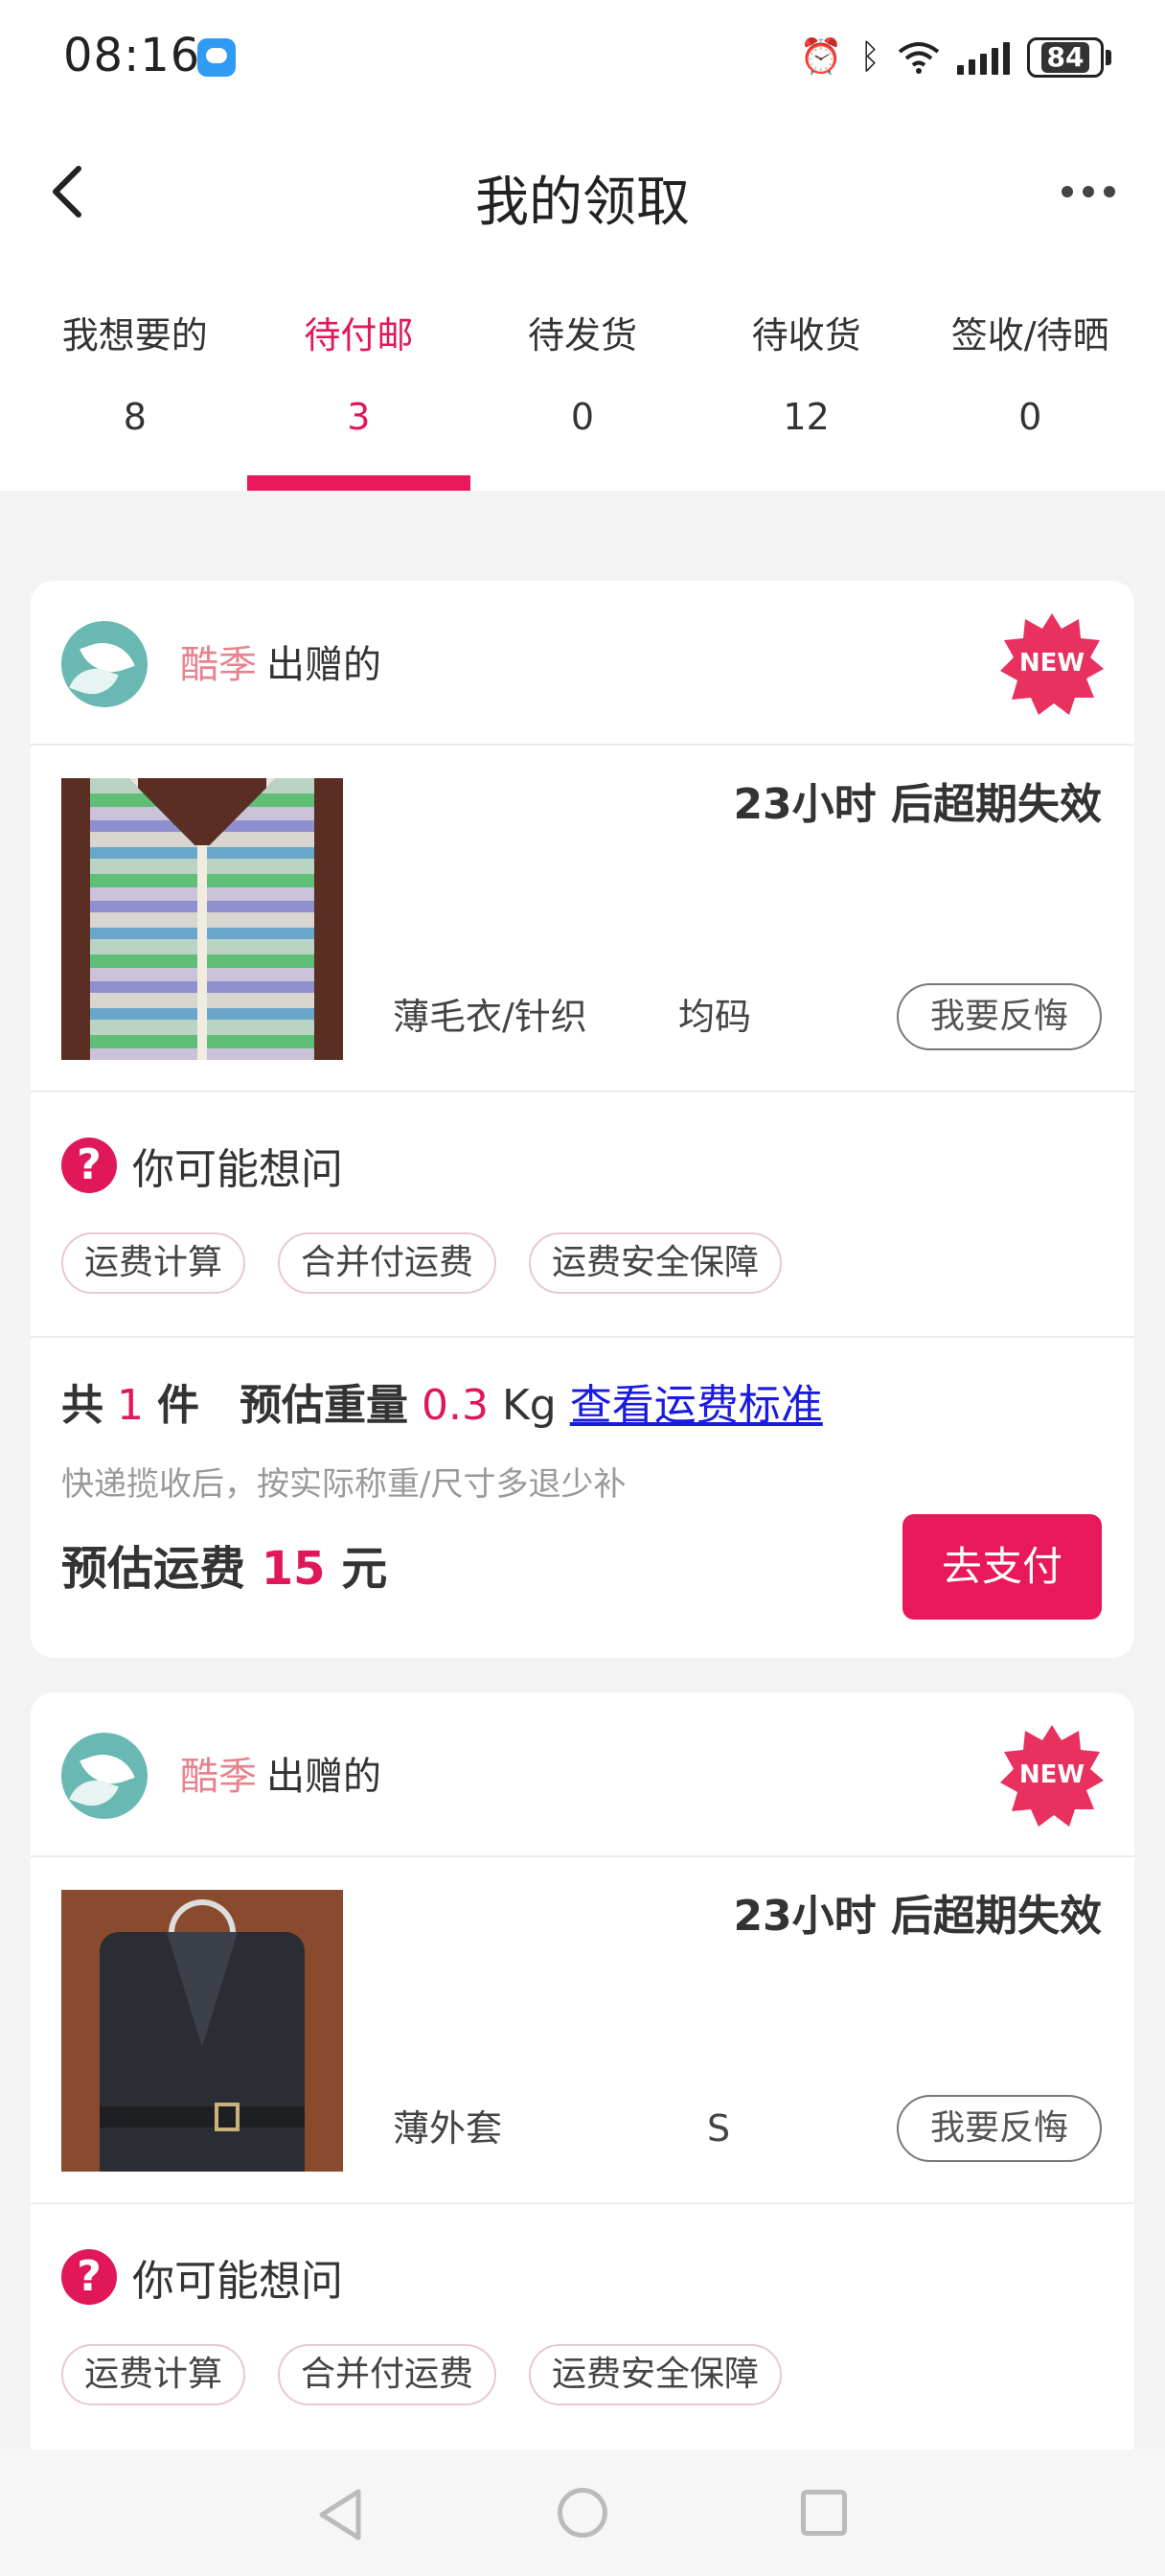  Describe the element at coordinates (154, 1569) in the screenshot. I see `fee-label: 预估运费` at that location.